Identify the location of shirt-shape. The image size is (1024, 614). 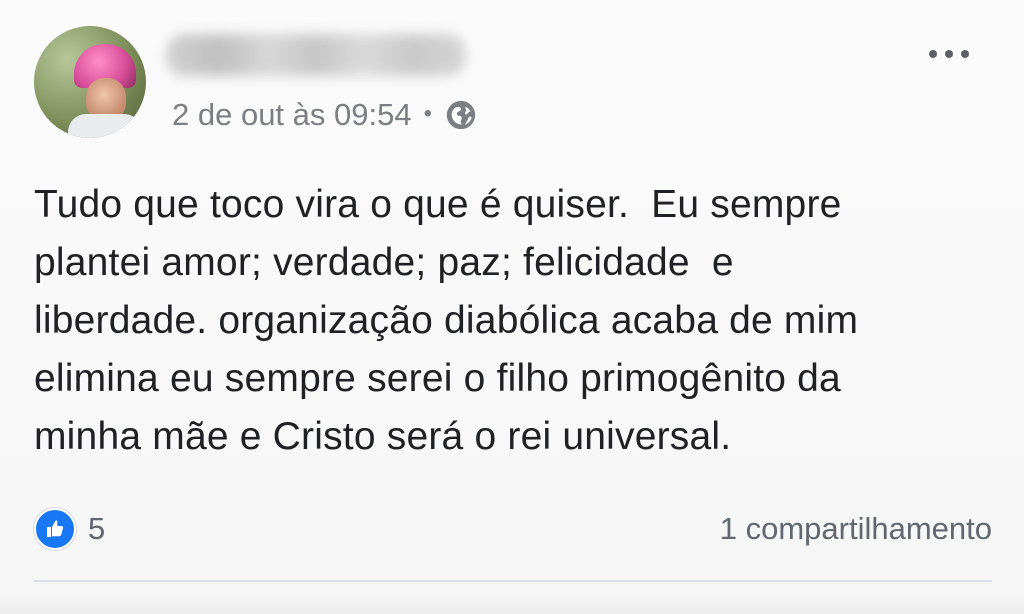
(105, 126).